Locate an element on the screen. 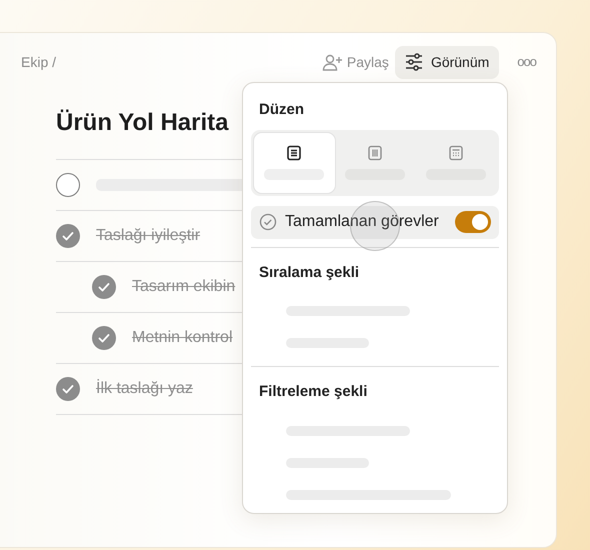  more-button: ooo is located at coordinates (526, 62).